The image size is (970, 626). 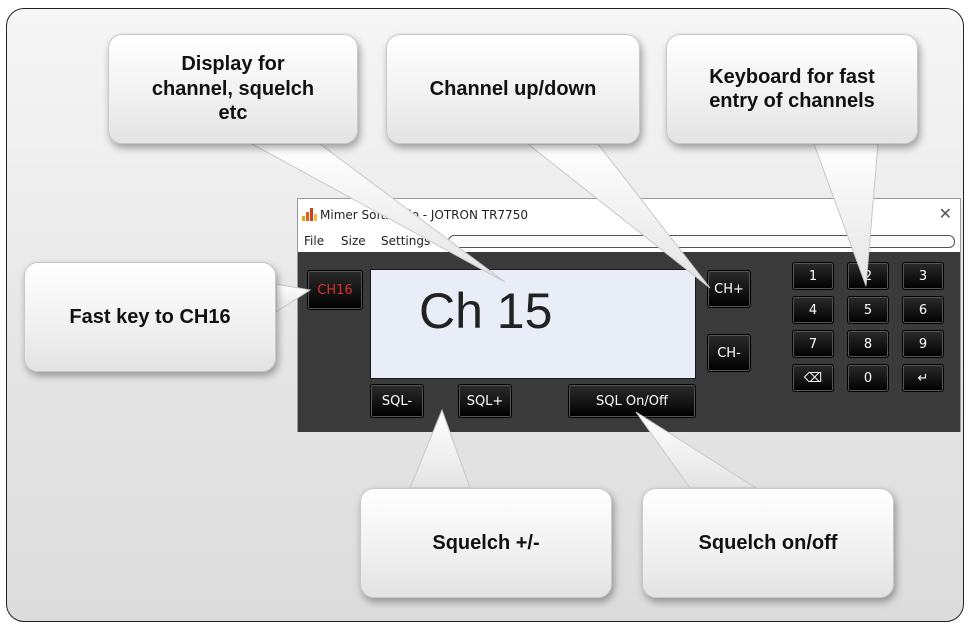 What do you see at coordinates (485, 401) in the screenshot?
I see `squelch-plus-button: SQL+` at bounding box center [485, 401].